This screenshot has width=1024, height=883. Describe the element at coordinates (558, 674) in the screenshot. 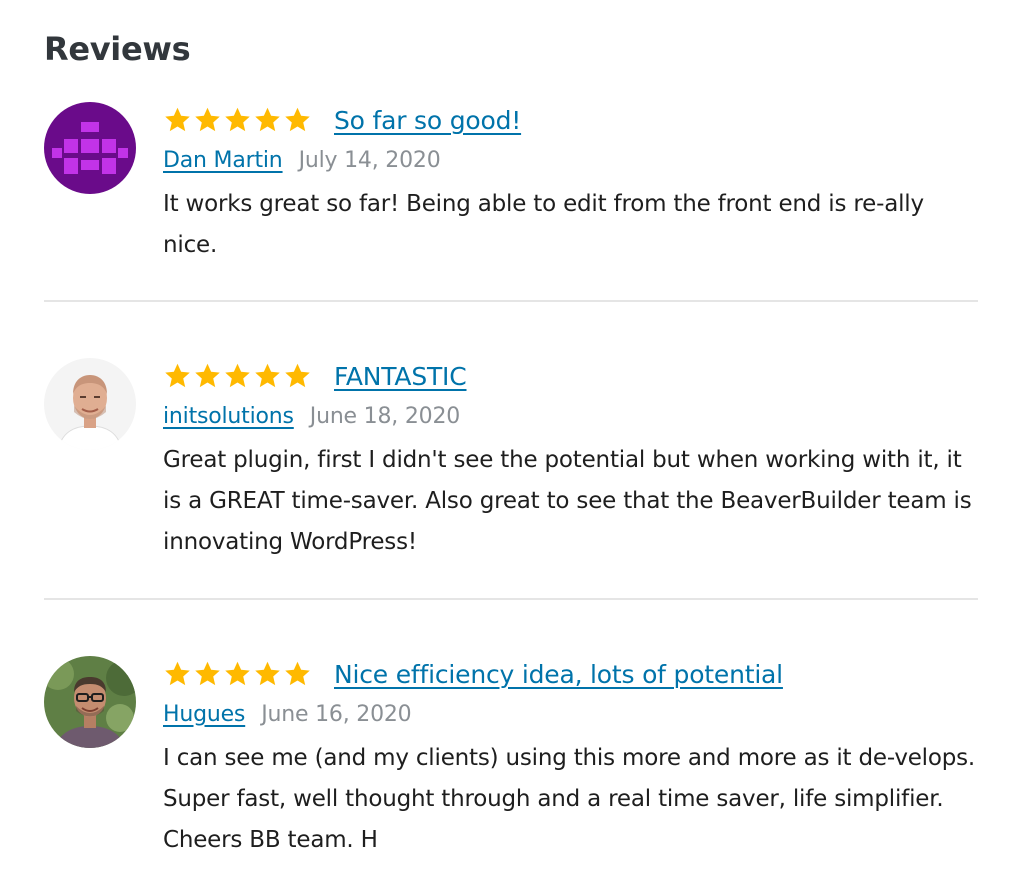

I see `review-title-link: Nice efficiency idea, lots of potential` at that location.